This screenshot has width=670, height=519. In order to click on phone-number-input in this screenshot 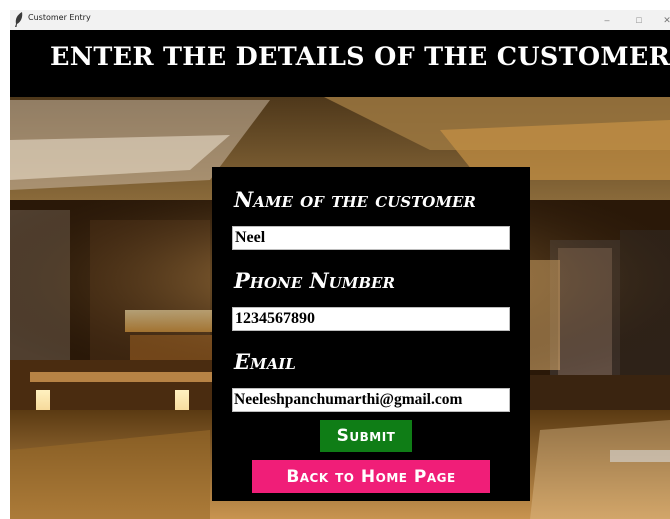, I will do `click(371, 319)`.